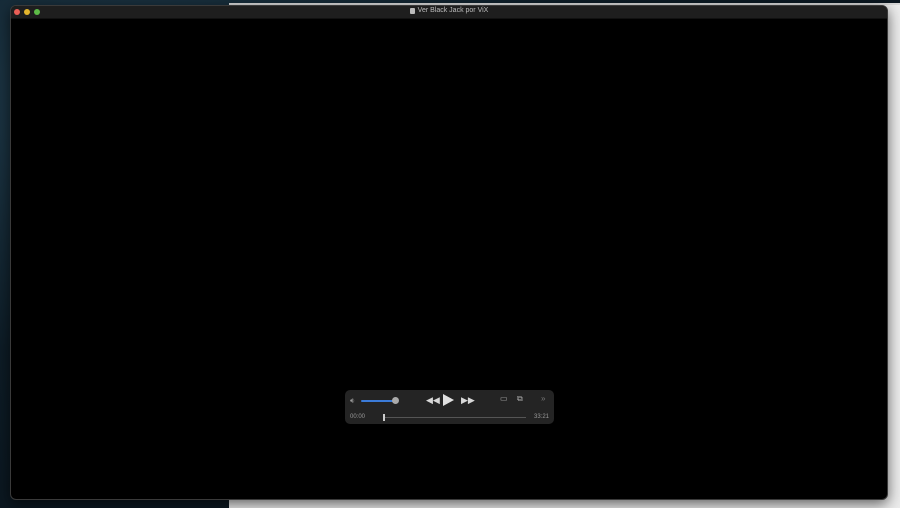 This screenshot has height=508, width=900. I want to click on fast-forward-icon: ▶▶, so click(468, 400).